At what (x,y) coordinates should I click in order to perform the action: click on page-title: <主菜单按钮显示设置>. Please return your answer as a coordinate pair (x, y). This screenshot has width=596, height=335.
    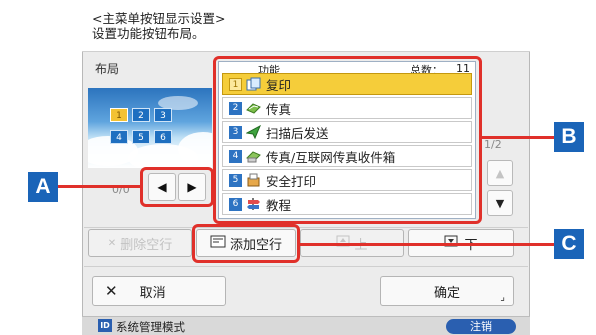
    Looking at the image, I should click on (159, 18).